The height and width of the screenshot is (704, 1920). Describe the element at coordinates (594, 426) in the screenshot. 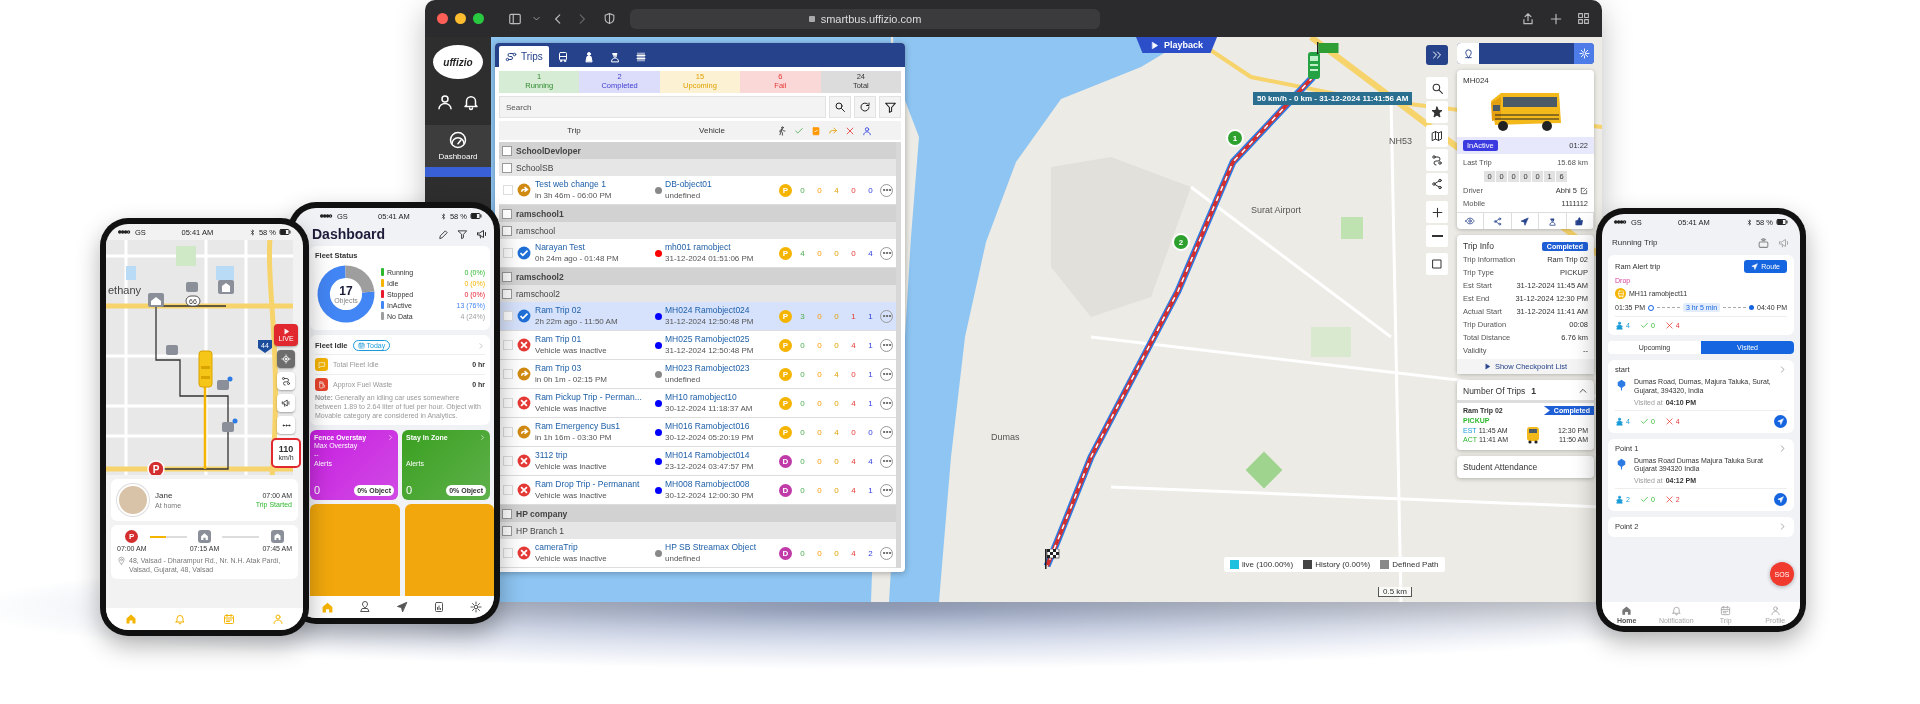

I see `trip-name: Ram Emergency Bus1` at that location.